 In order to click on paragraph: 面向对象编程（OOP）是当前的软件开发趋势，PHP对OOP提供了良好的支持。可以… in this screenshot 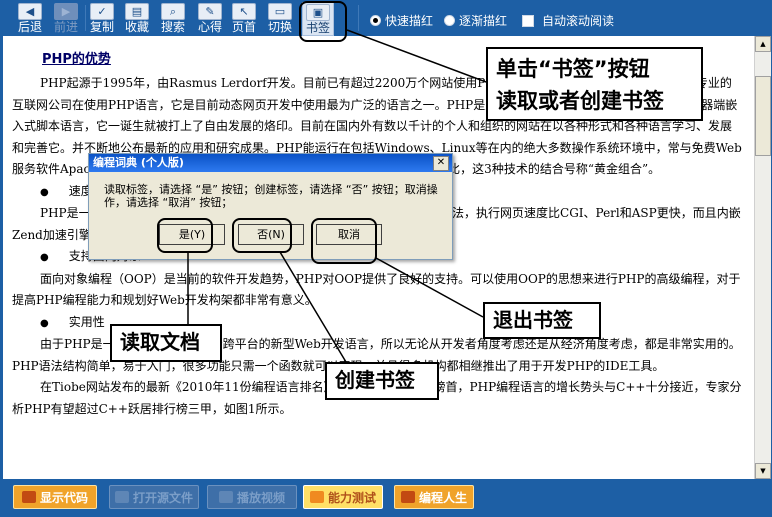, I will do `click(376, 289)`.